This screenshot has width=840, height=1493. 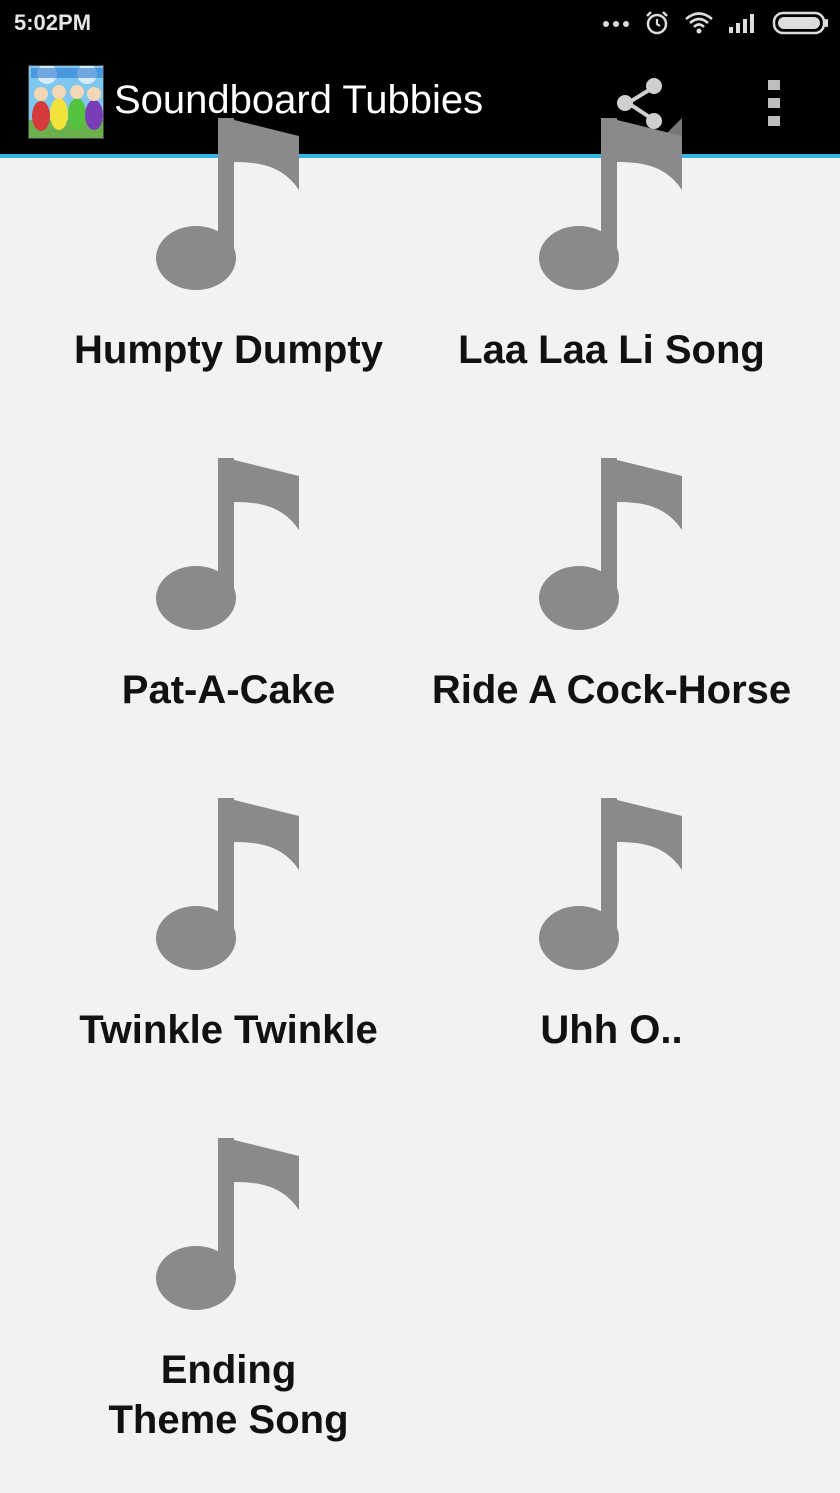 I want to click on sound-item-twinkle-twinkle: Twinkle Twinkle, so click(x=228, y=958).